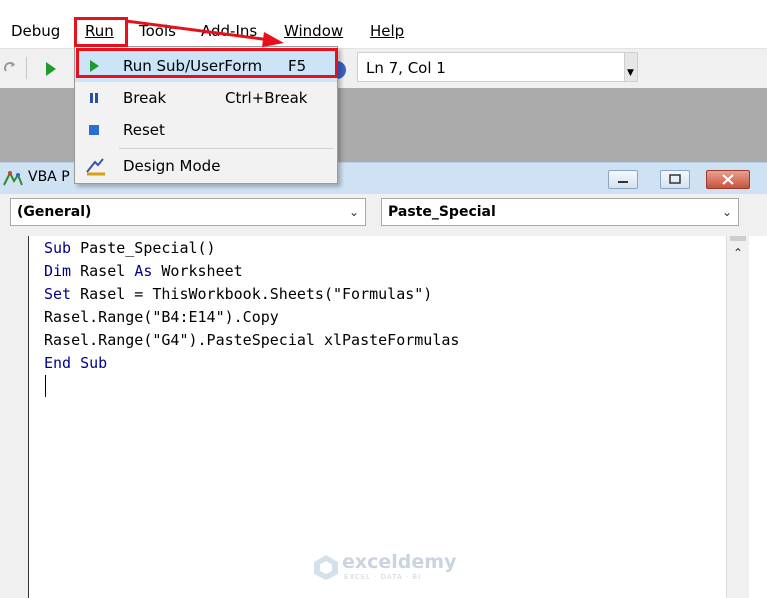 The image size is (767, 598). I want to click on code-text: Rasel, so click(103, 271).